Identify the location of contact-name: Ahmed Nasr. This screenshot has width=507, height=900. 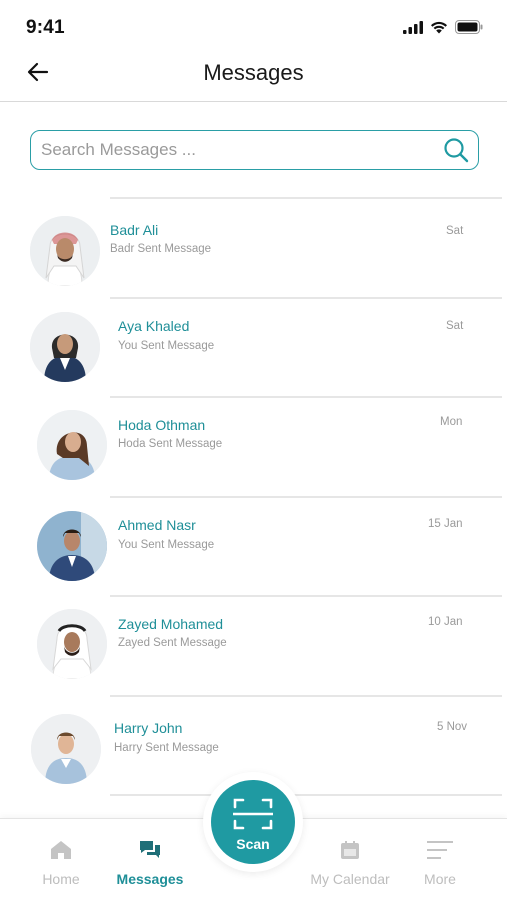
(157, 524).